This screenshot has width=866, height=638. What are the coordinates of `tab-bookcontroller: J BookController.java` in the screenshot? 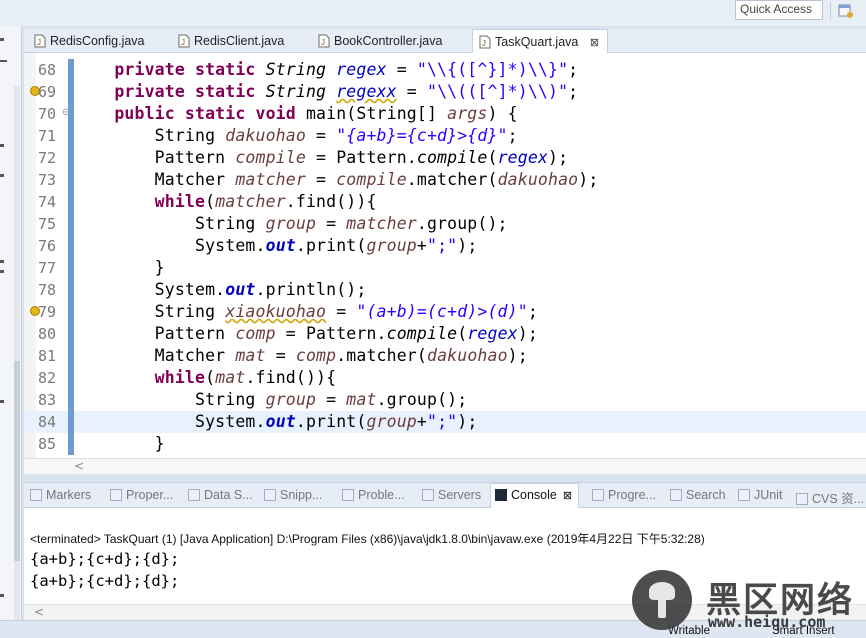 It's located at (377, 41).